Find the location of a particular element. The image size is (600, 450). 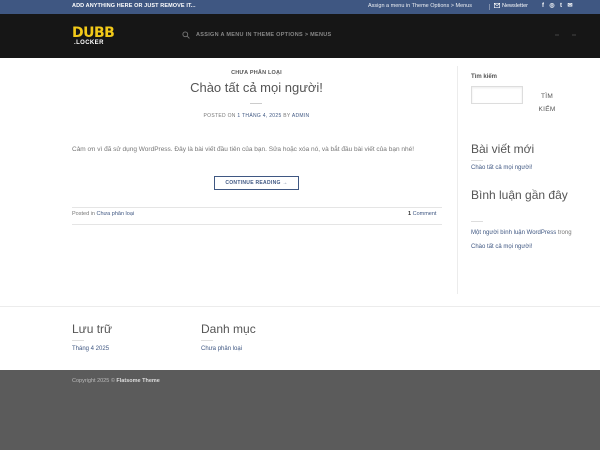

email-icon: ✉ is located at coordinates (570, 6).